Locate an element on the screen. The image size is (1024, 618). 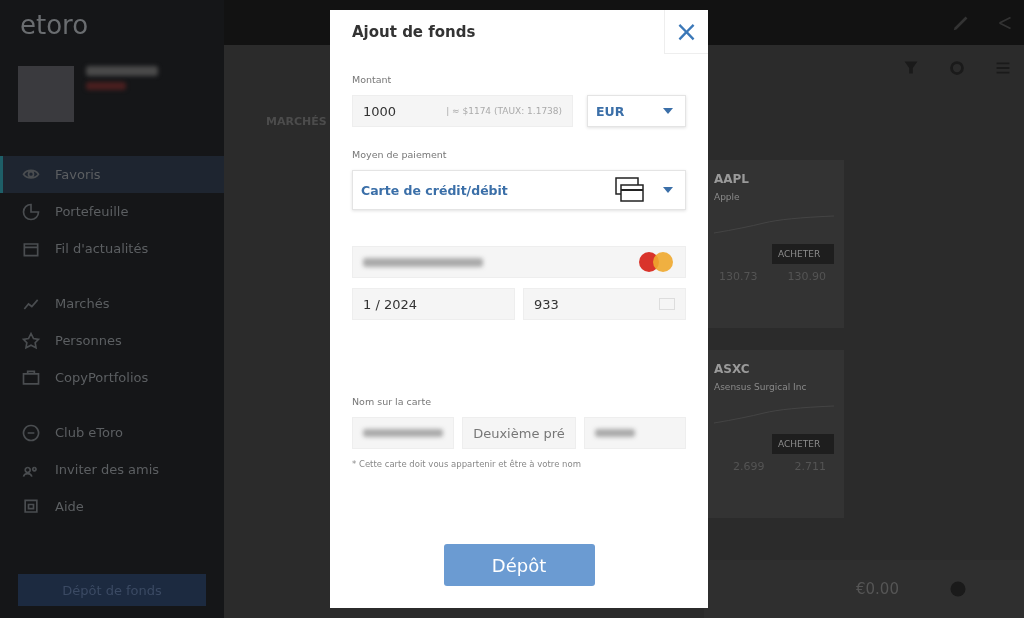
instrument-name: Apple is located at coordinates (727, 197).